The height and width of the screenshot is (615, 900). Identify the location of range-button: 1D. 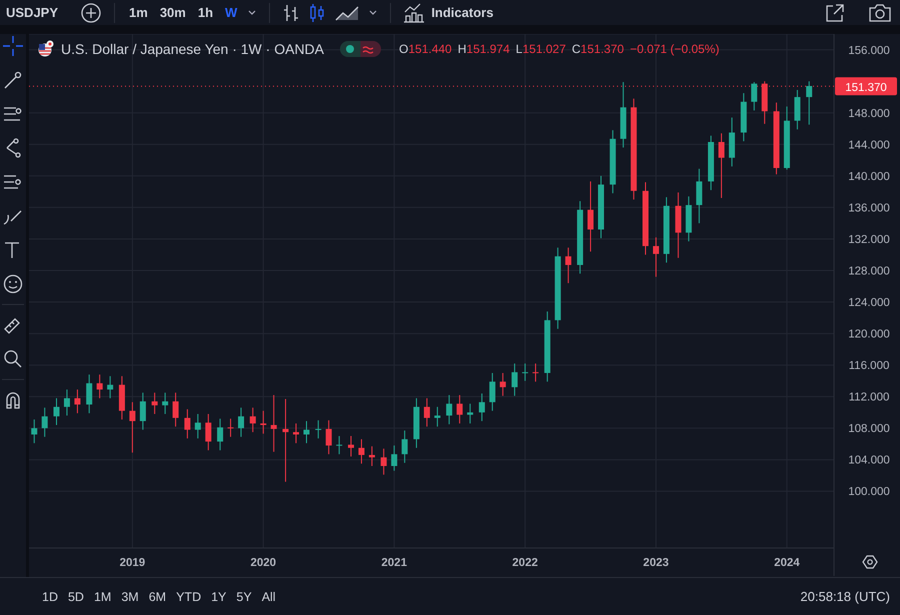
(50, 597).